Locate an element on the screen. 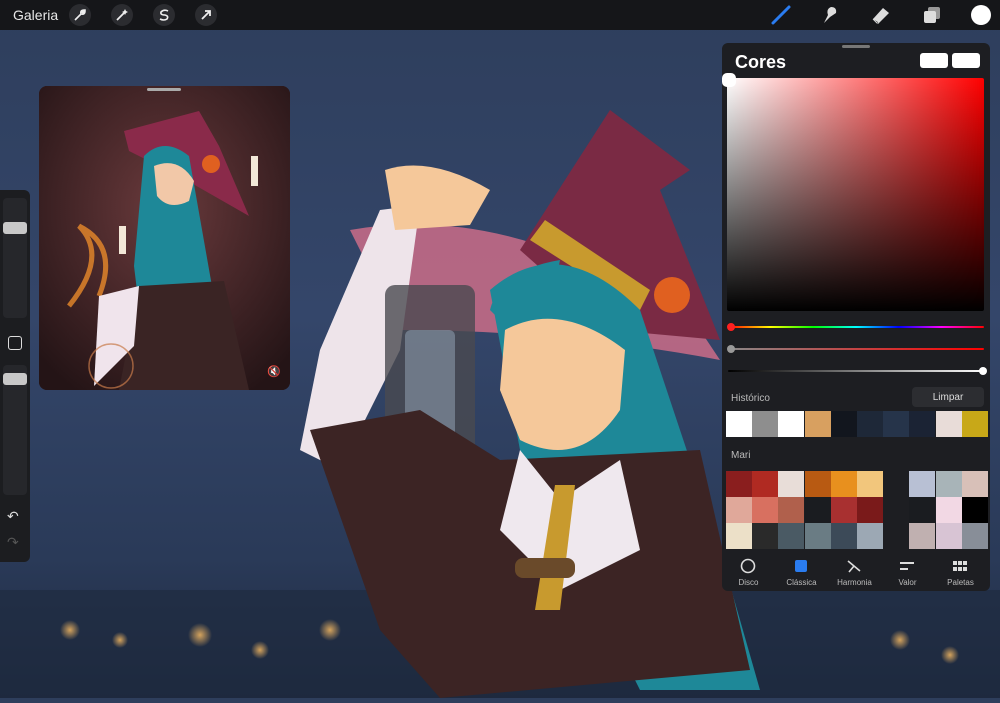 This screenshot has height=703, width=1000. value-sliders-icon is located at coordinates (907, 566).